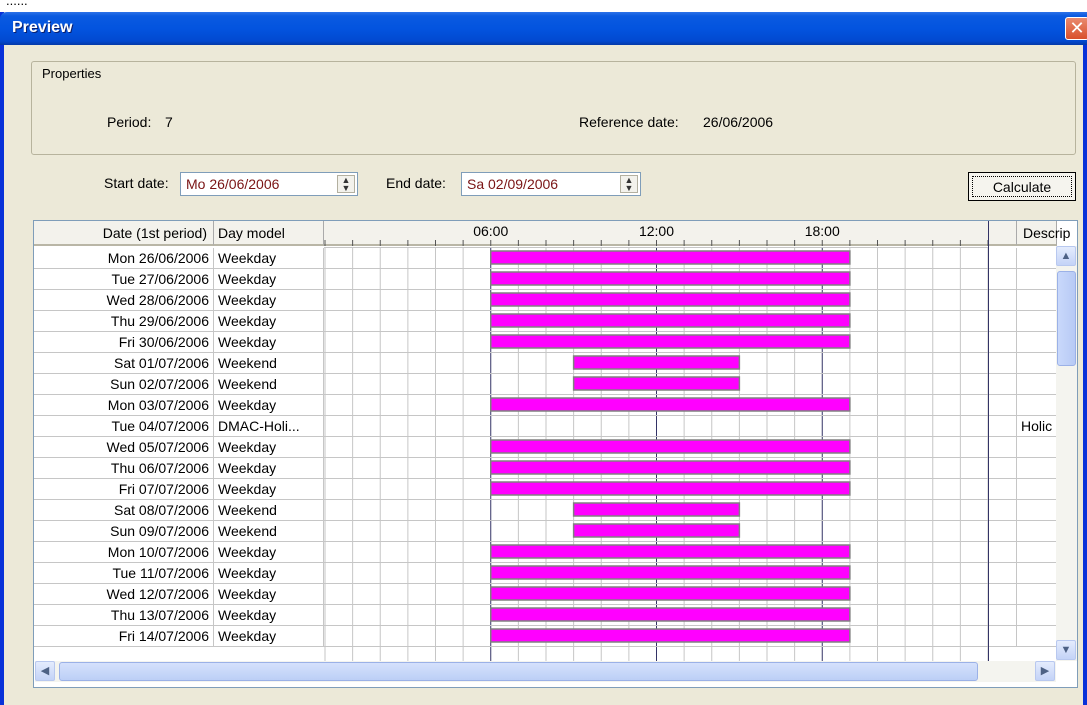 This screenshot has width=1087, height=705. I want to click on title-bar: Preview ✕, so click(543, 28).